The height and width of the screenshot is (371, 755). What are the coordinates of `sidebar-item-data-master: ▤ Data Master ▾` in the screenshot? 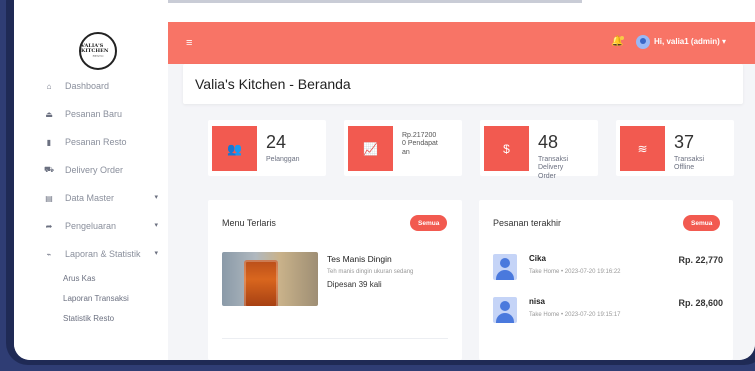 It's located at (91, 198).